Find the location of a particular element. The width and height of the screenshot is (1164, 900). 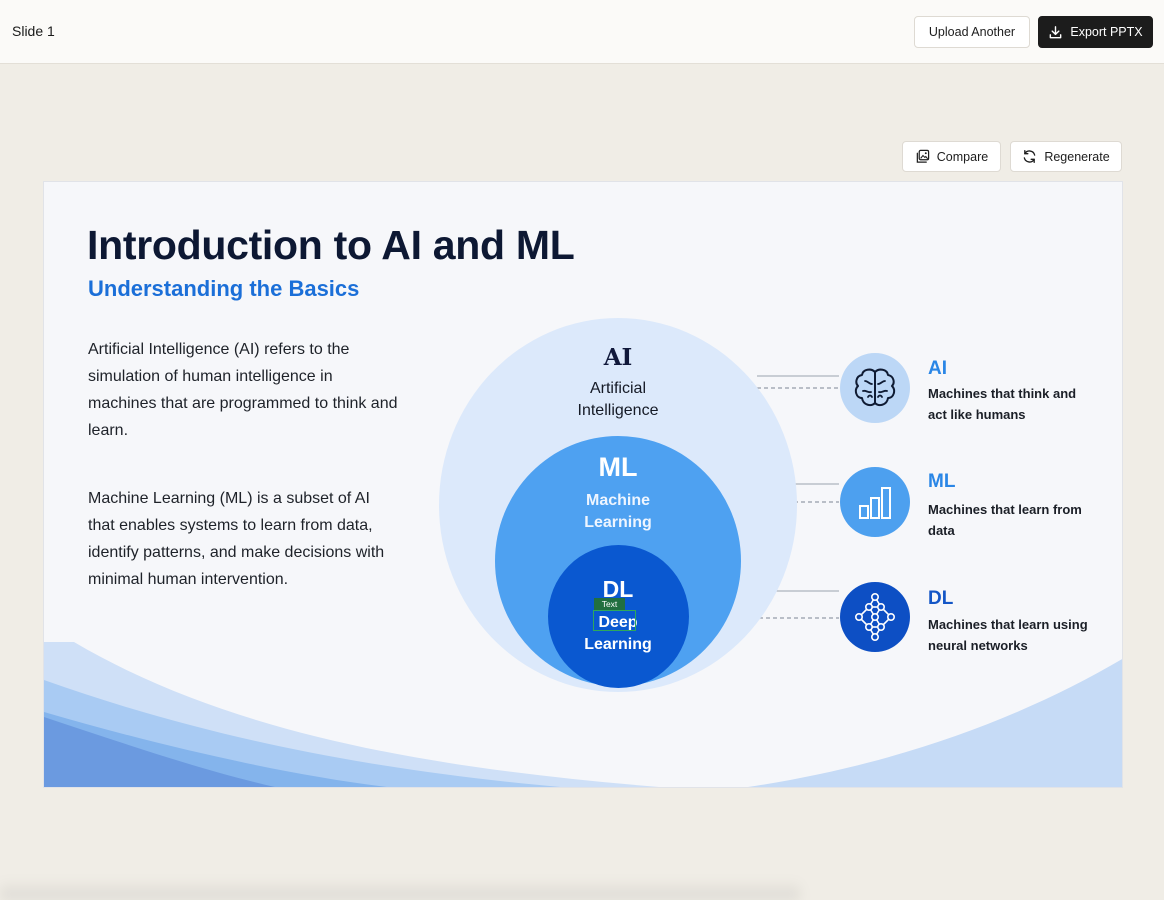

slide-name: Slide 1 is located at coordinates (33, 31).